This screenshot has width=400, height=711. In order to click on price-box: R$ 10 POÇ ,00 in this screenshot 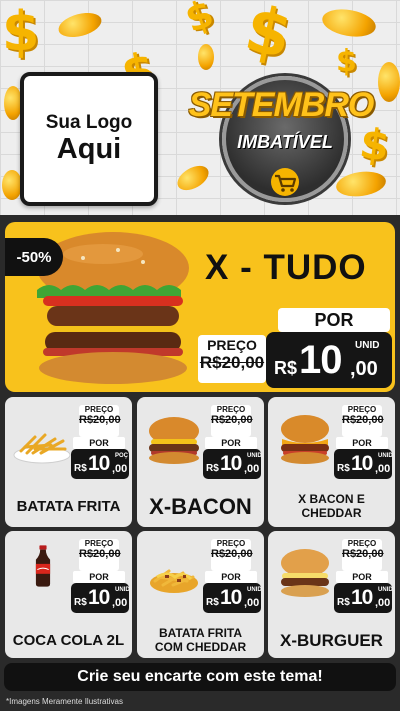, I will do `click(100, 464)`.